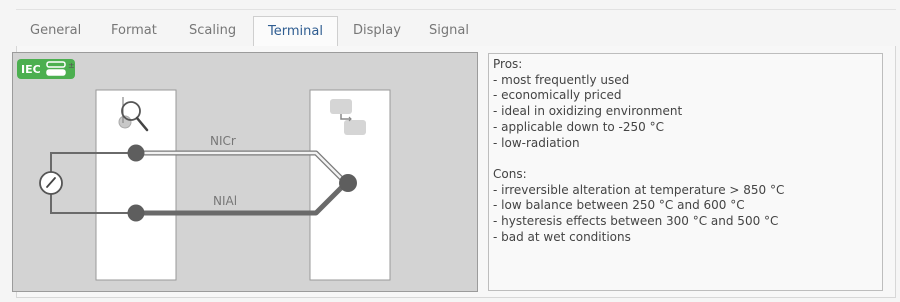 The height and width of the screenshot is (302, 900). I want to click on terminal-dot-top, so click(136, 153).